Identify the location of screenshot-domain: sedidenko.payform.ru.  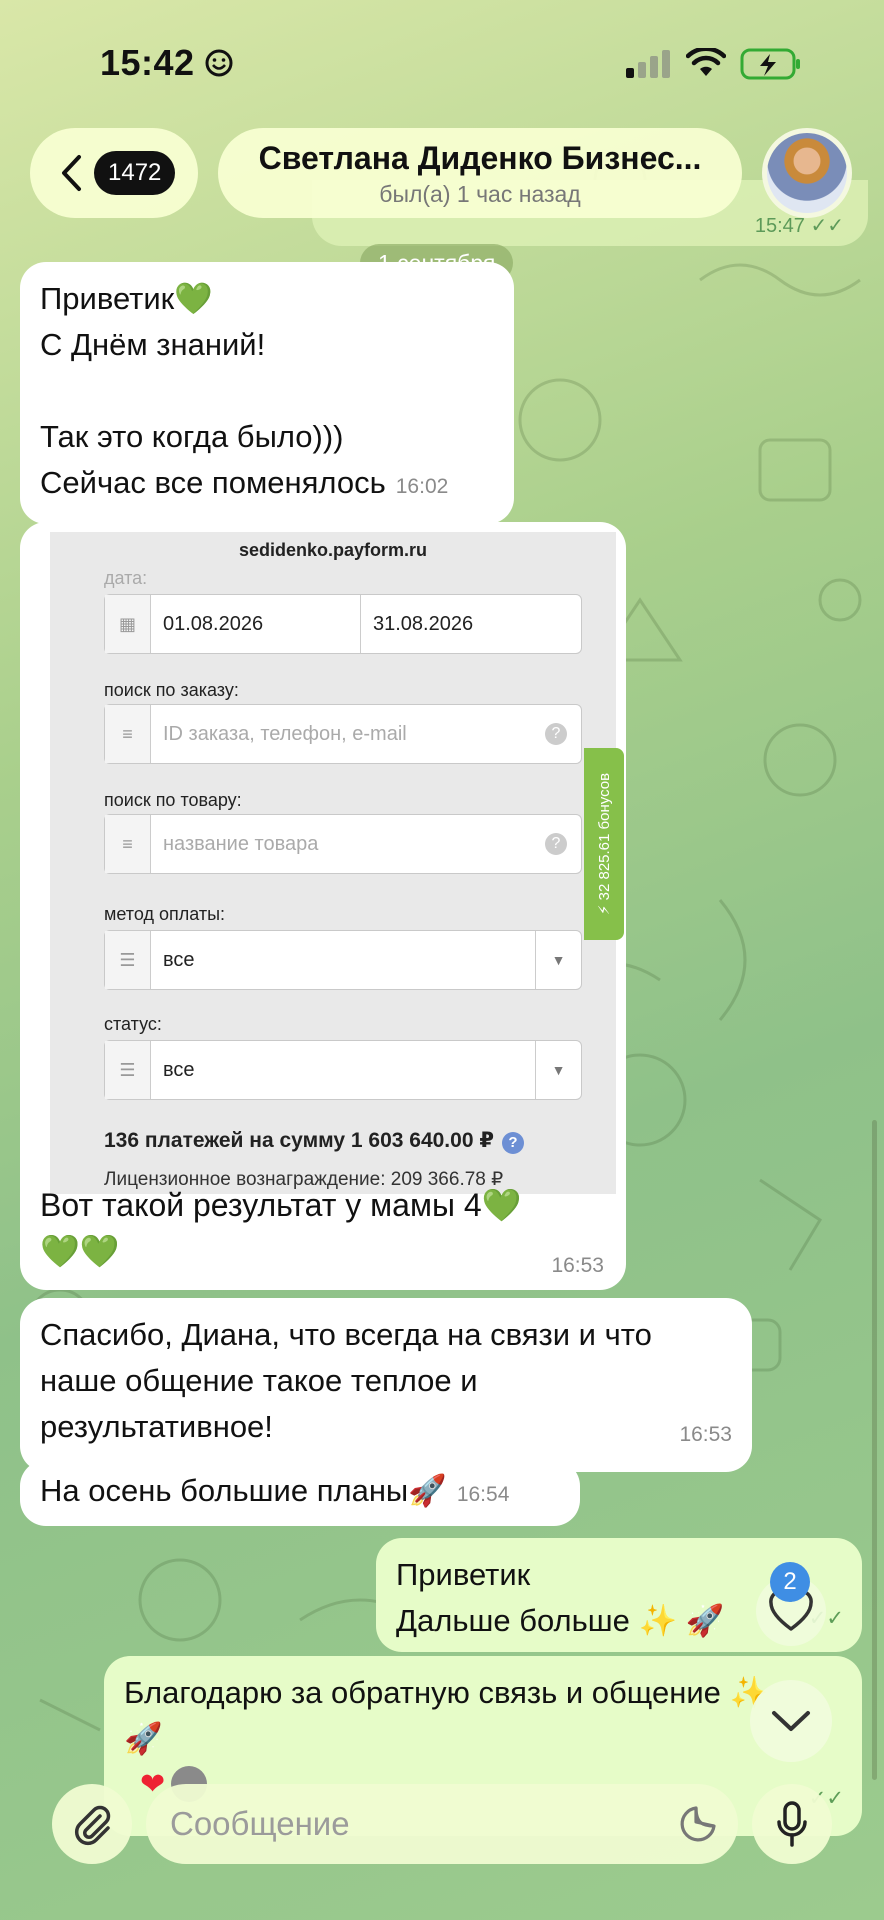
(333, 550).